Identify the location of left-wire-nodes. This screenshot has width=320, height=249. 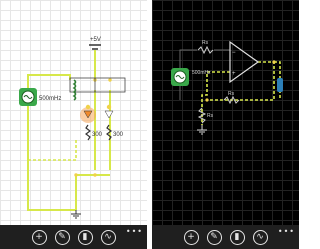
(93, 127).